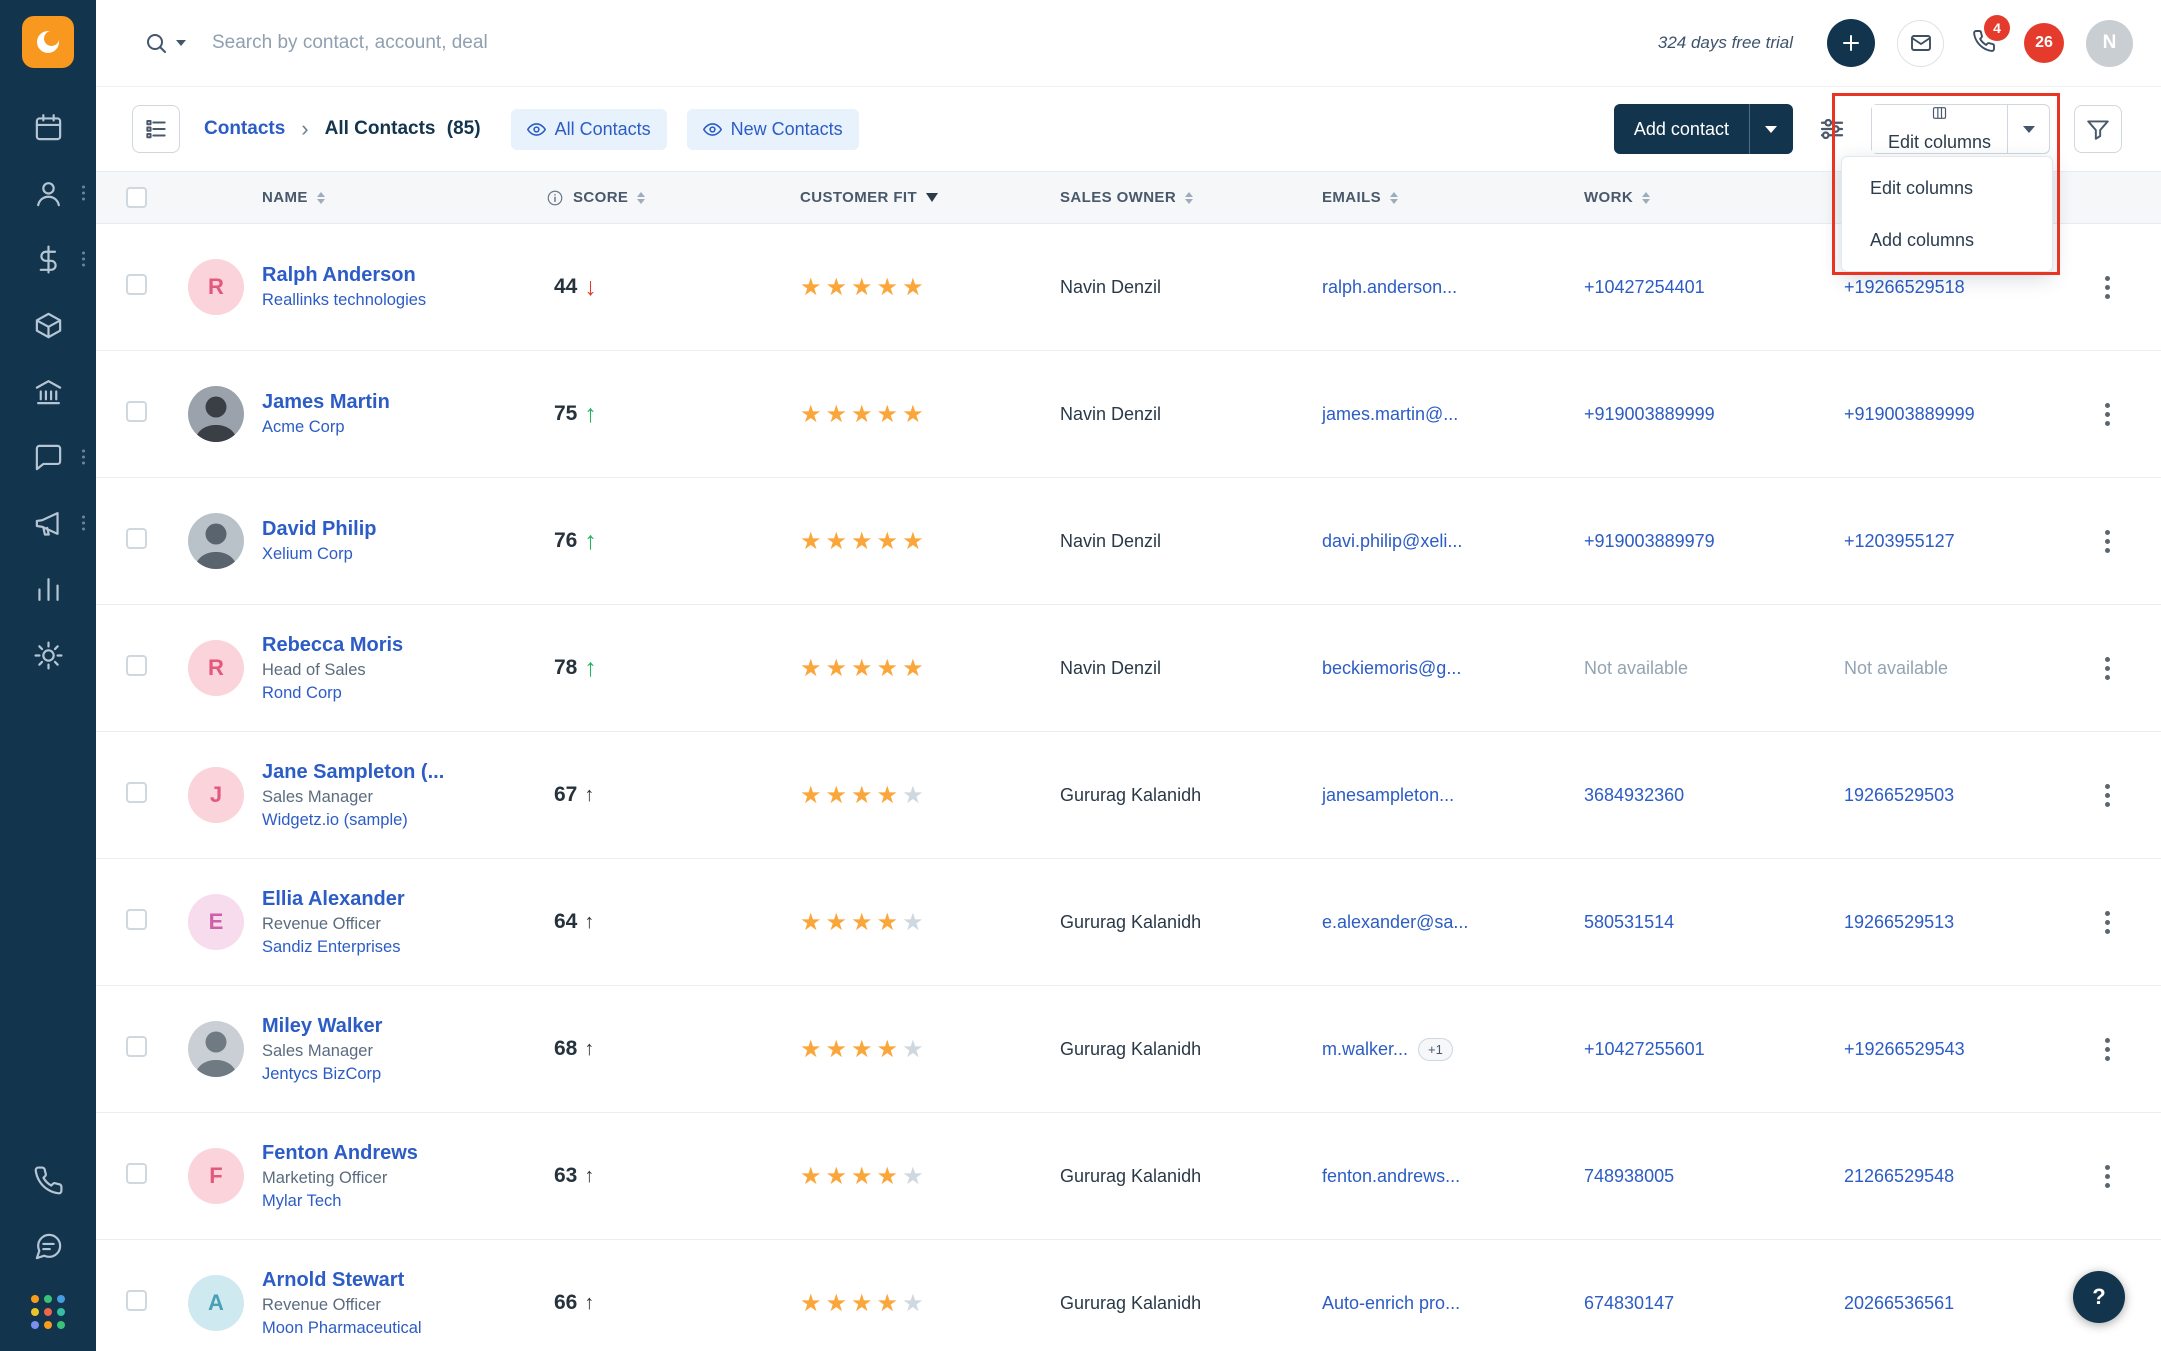 This screenshot has height=1351, width=2161. Describe the element at coordinates (588, 129) in the screenshot. I see `view-chip-all-contacts: All Contacts` at that location.